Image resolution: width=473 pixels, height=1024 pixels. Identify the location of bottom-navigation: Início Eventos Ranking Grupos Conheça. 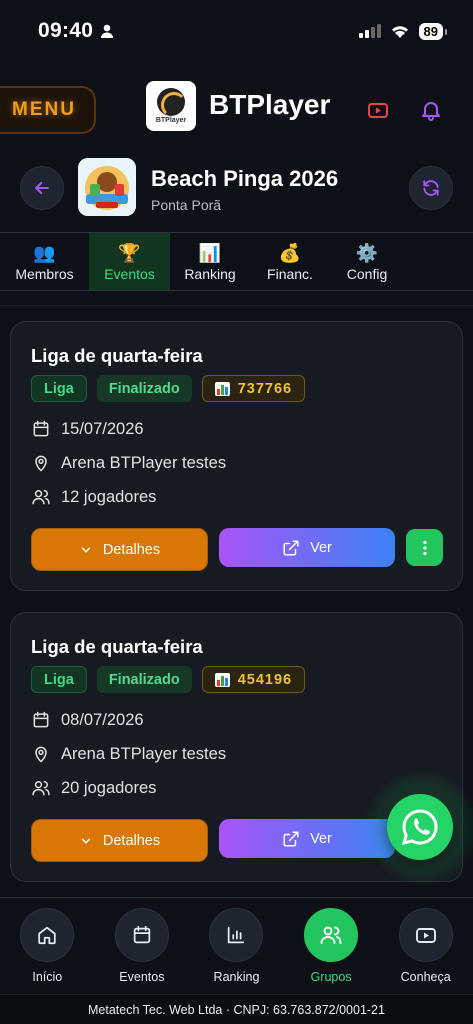
(236, 945).